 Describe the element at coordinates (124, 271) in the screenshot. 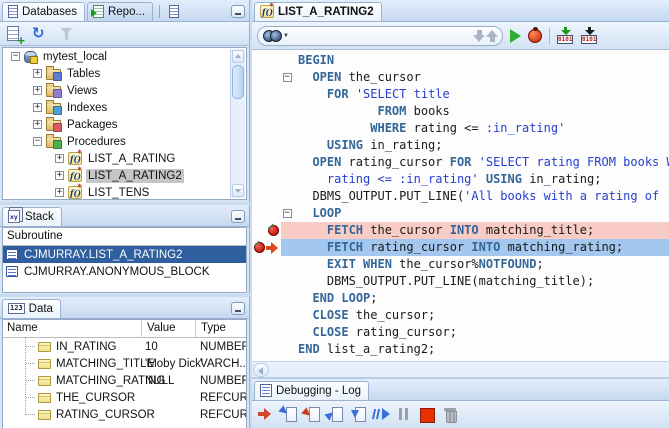

I see `stack-row: CJMURRAY.ANONYMOUS_BLOCK` at that location.